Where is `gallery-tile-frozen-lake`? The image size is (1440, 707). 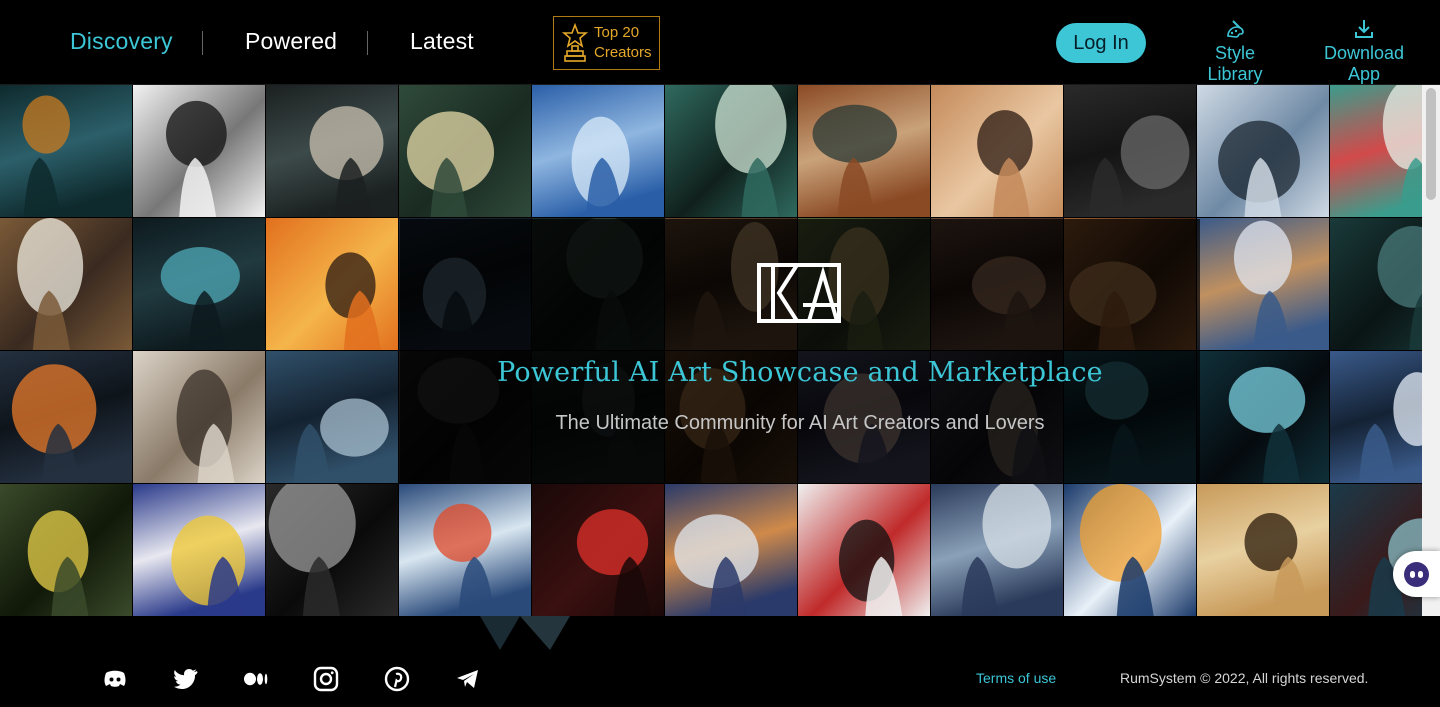 gallery-tile-frozen-lake is located at coordinates (1376, 417).